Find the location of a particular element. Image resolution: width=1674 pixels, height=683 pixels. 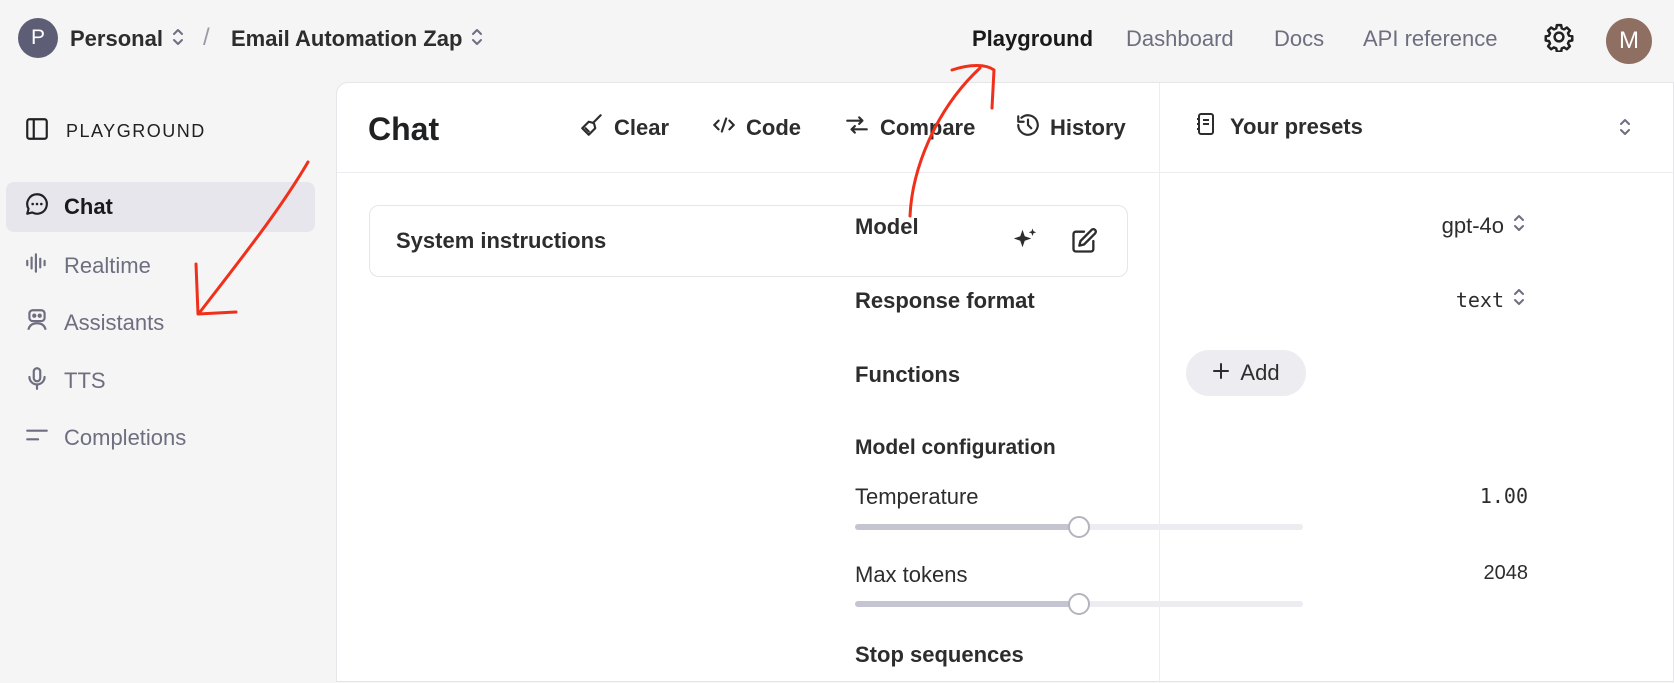

max-tokens-value: 2048 is located at coordinates (1506, 573).